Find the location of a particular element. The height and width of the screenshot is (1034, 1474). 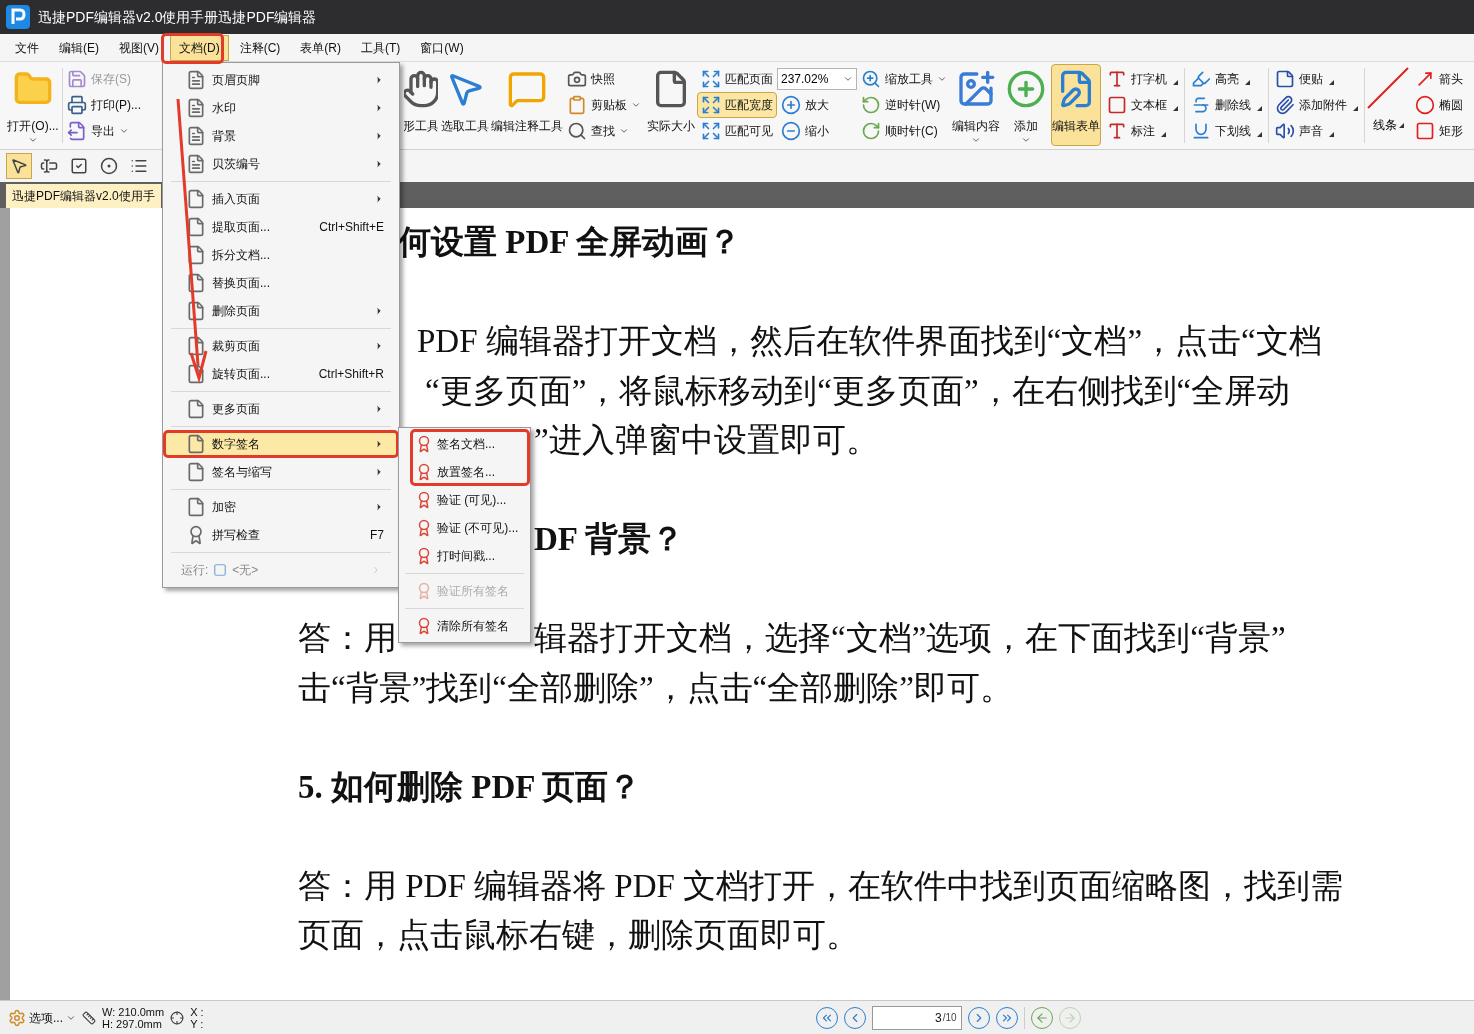

menu-item: 签名与缩写 is located at coordinates (281, 472).